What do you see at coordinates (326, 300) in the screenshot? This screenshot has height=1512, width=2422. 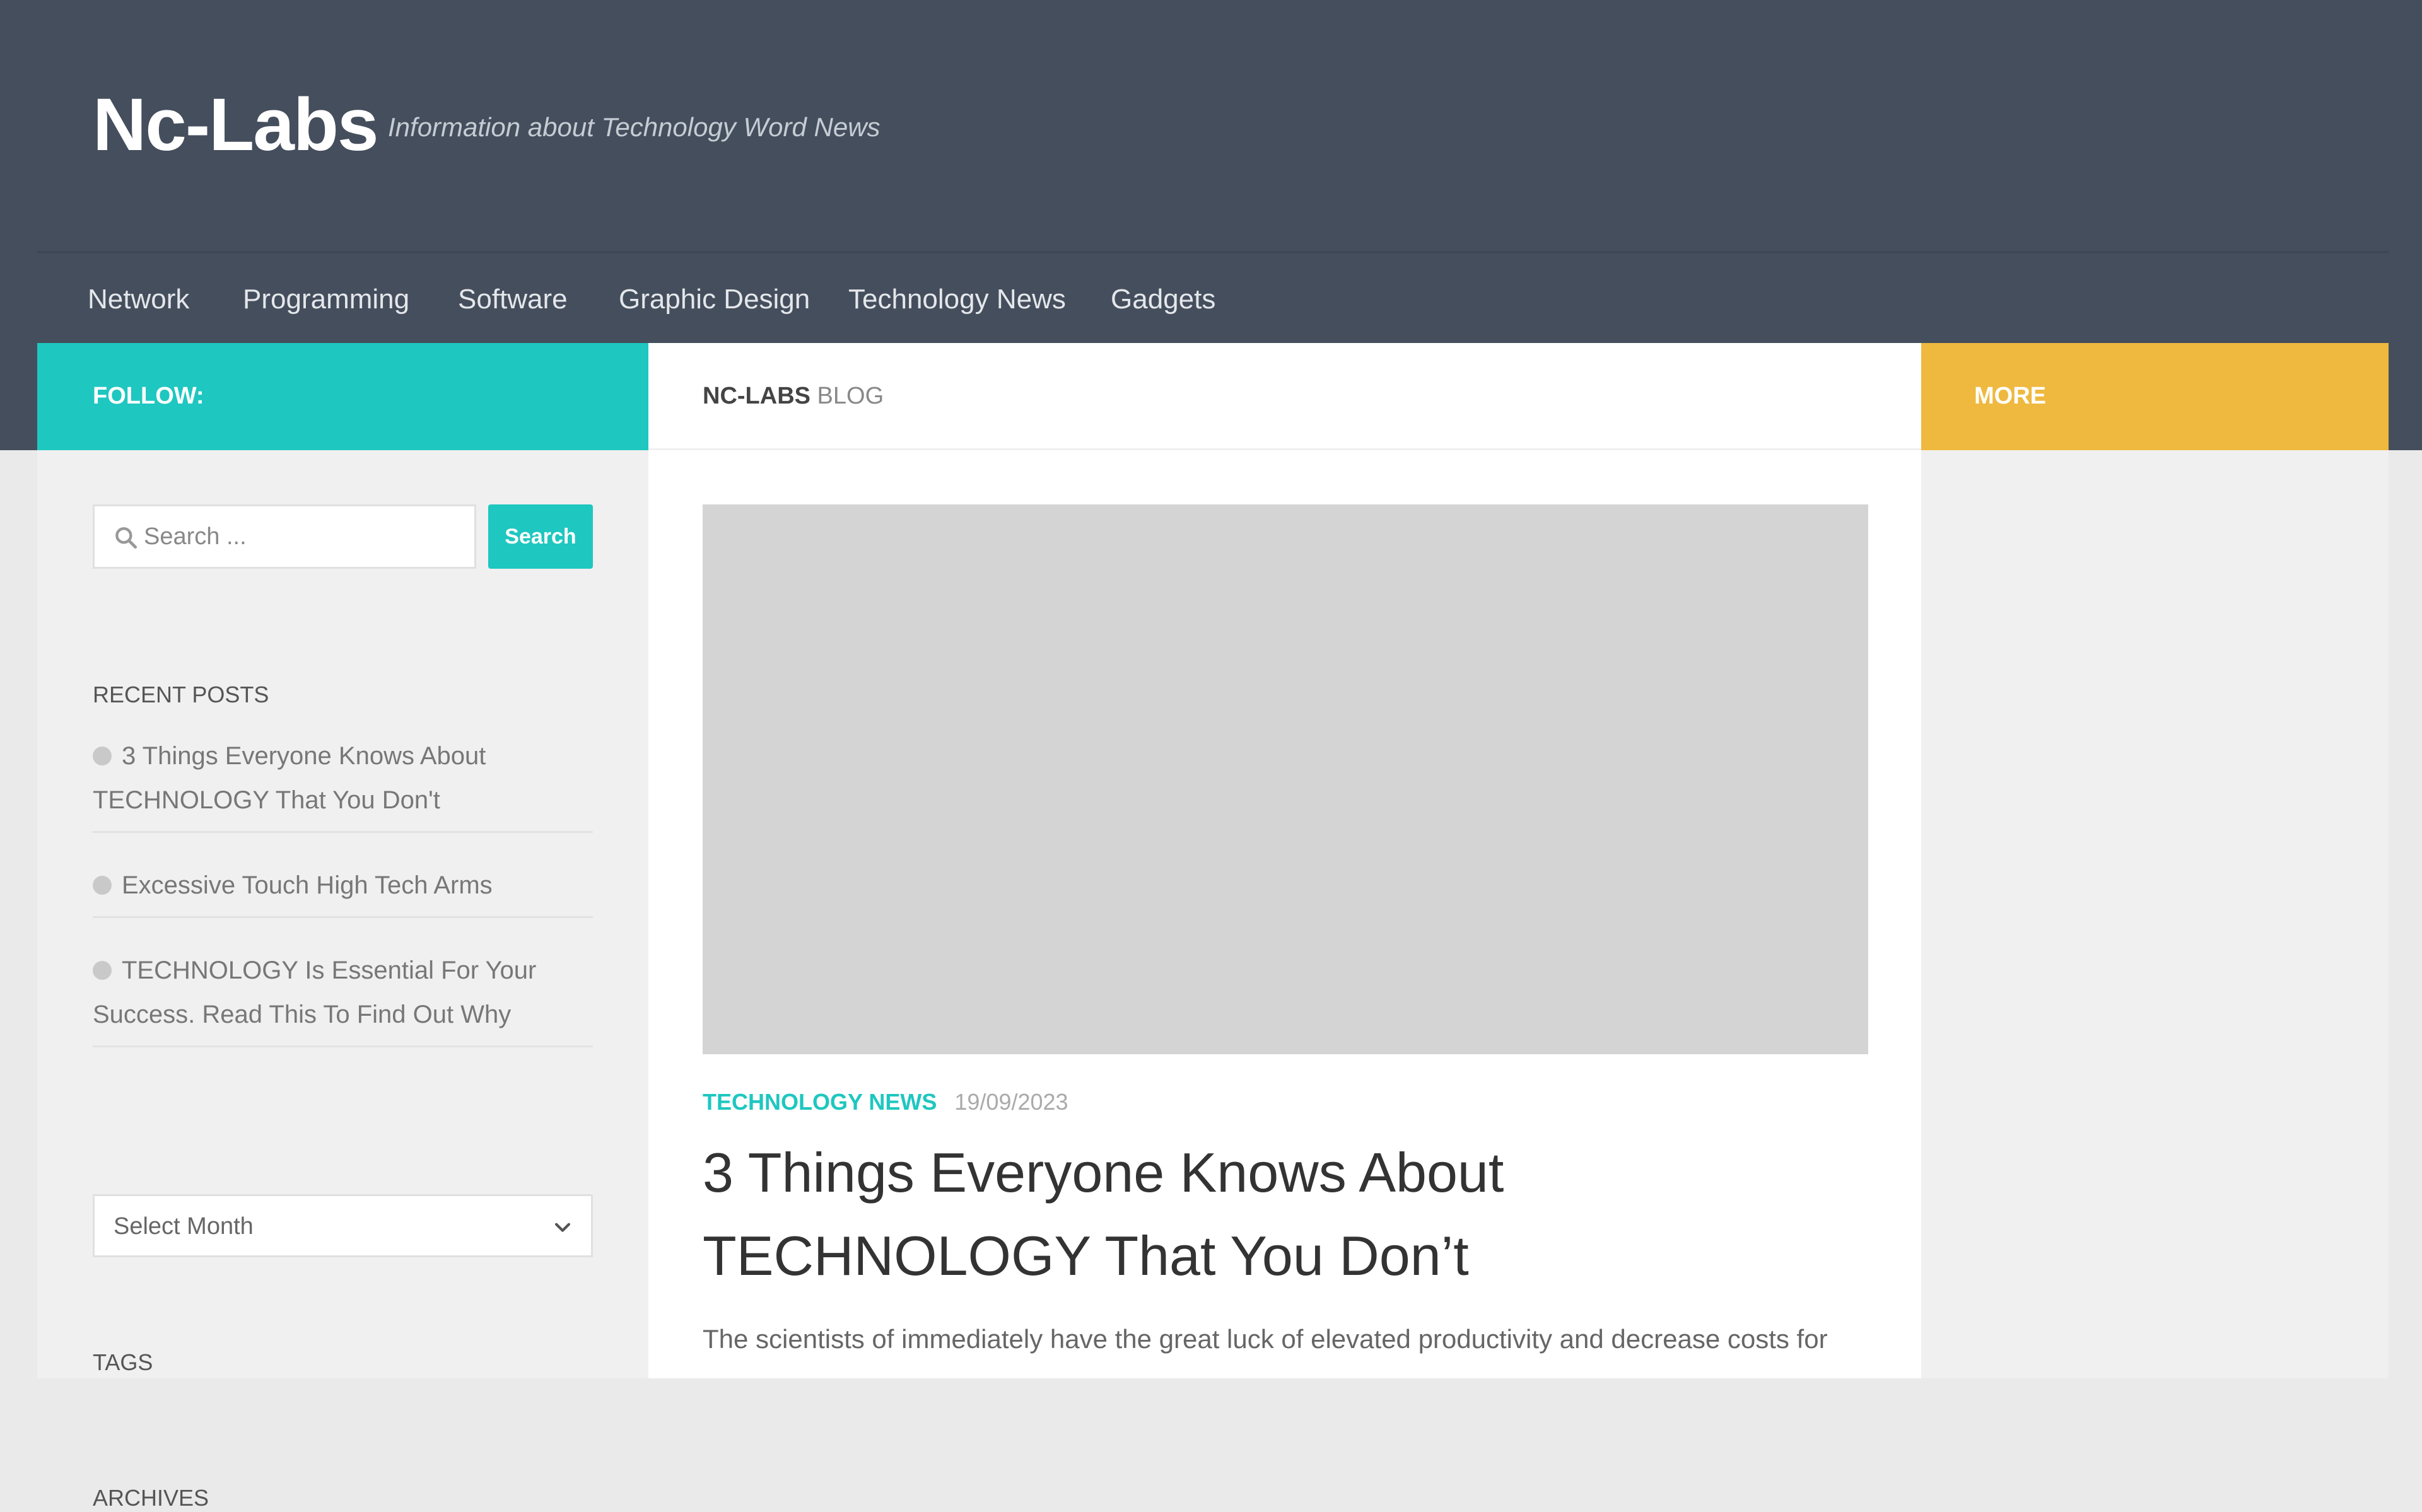 I see `nav-item-programming: Programming` at bounding box center [326, 300].